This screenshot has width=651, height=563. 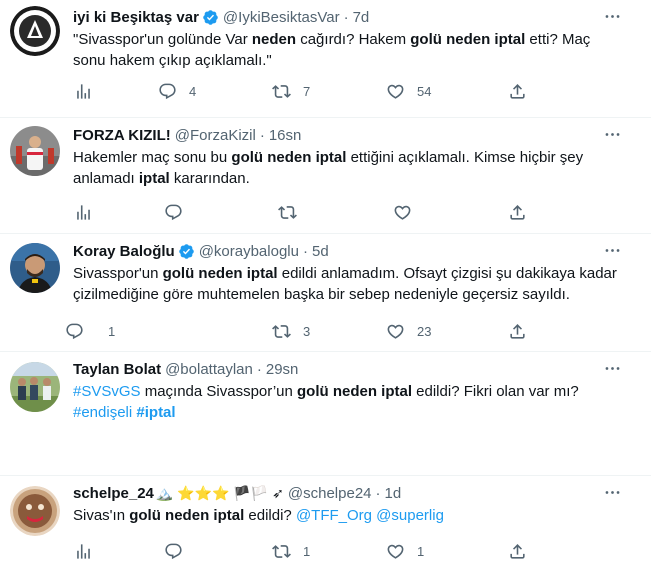 I want to click on retweet-button: 3, so click(x=291, y=331).